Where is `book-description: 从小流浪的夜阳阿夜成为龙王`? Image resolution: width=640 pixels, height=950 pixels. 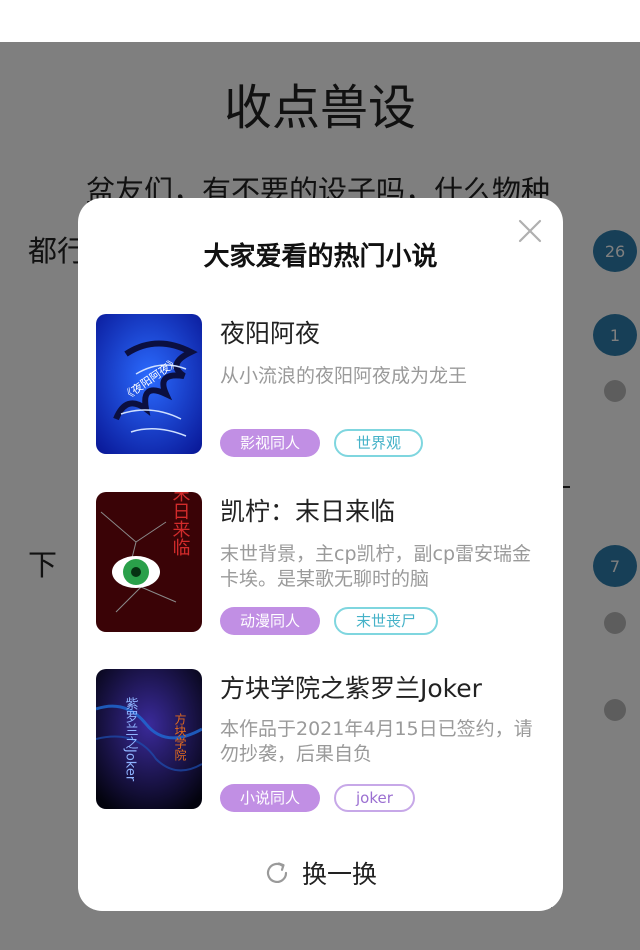 book-description: 从小流浪的夜阳阿夜成为龙王 is located at coordinates (344, 376).